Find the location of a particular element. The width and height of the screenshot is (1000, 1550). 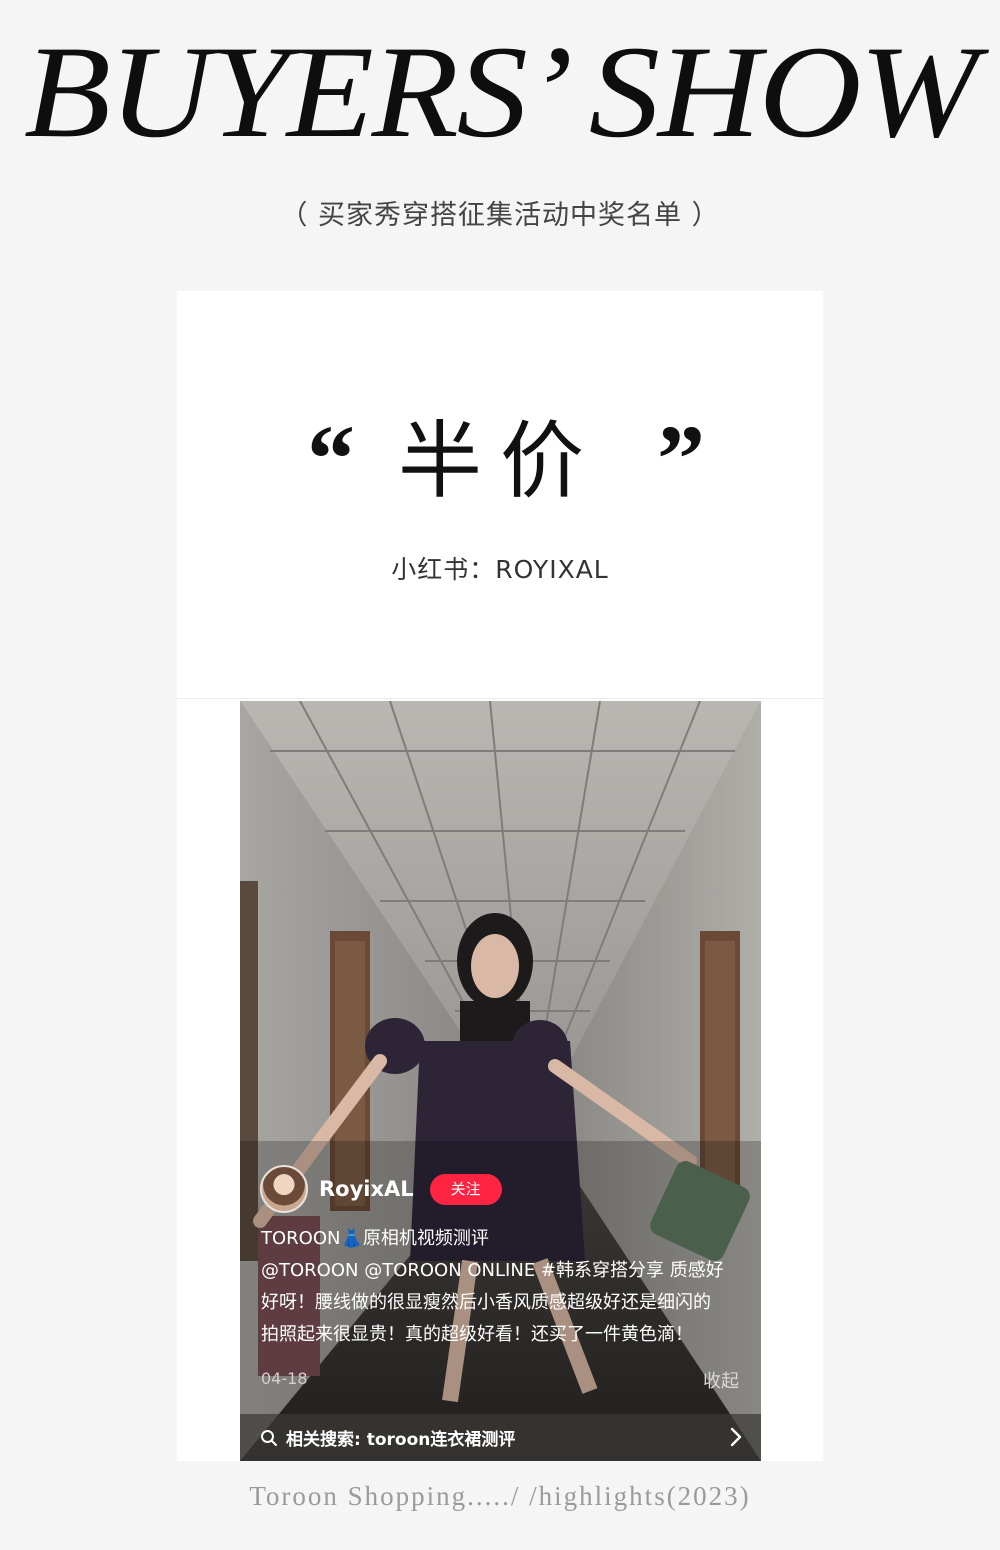

author-row: RoyixAL 关注 is located at coordinates (381, 1189).